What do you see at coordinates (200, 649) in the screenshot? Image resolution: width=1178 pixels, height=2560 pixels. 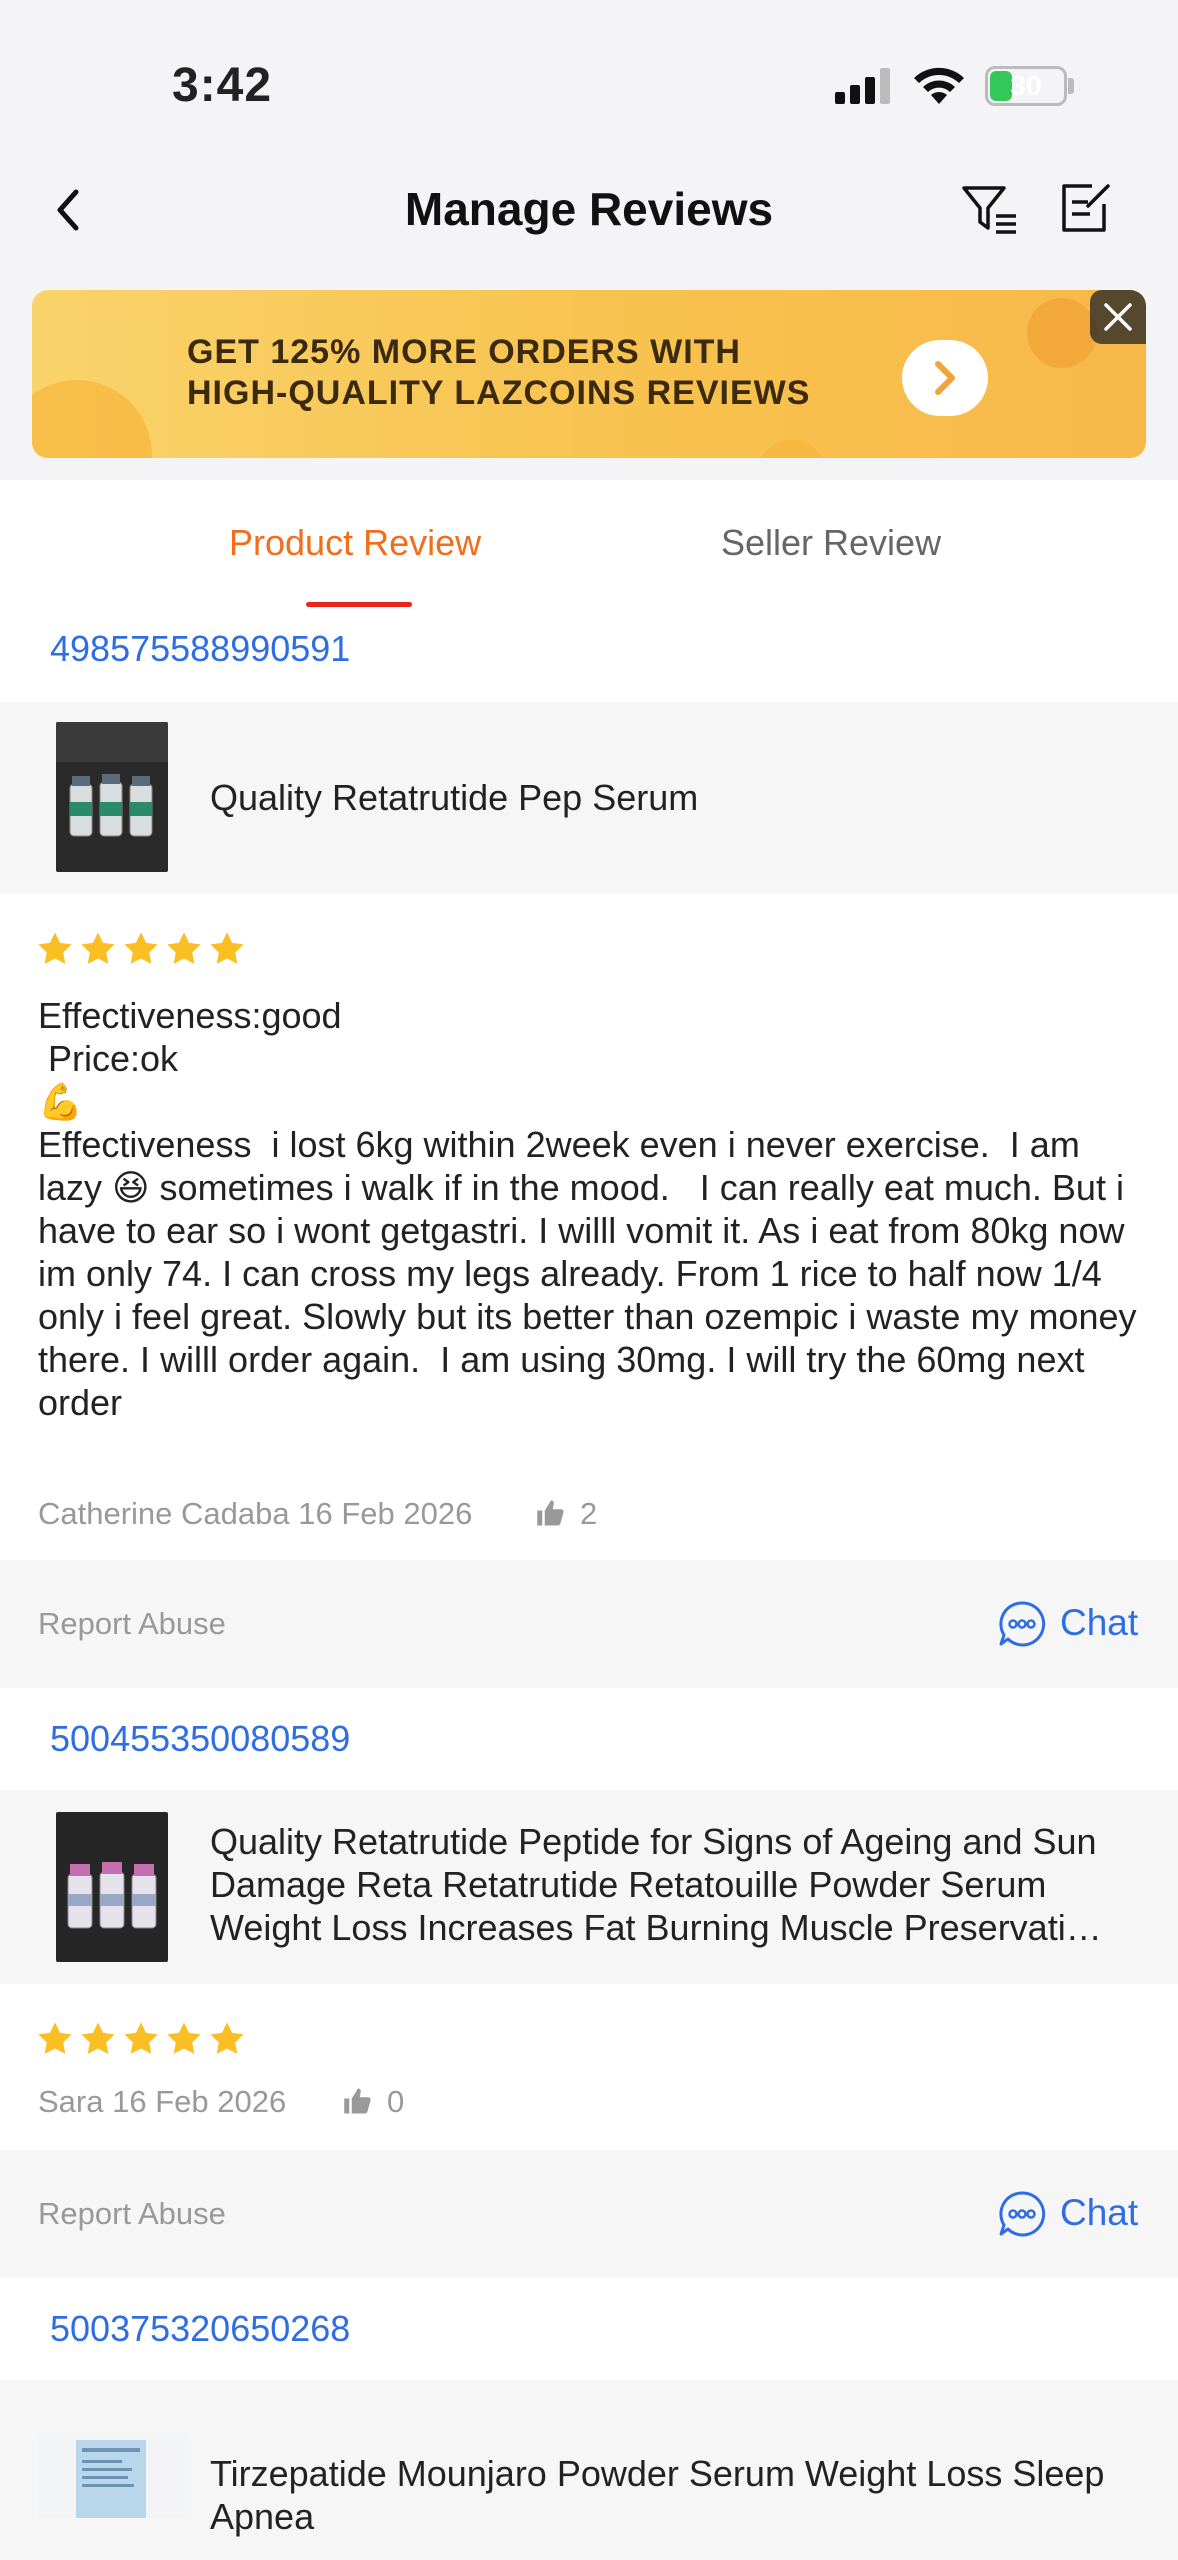 I see `order-id: 498575588990591` at bounding box center [200, 649].